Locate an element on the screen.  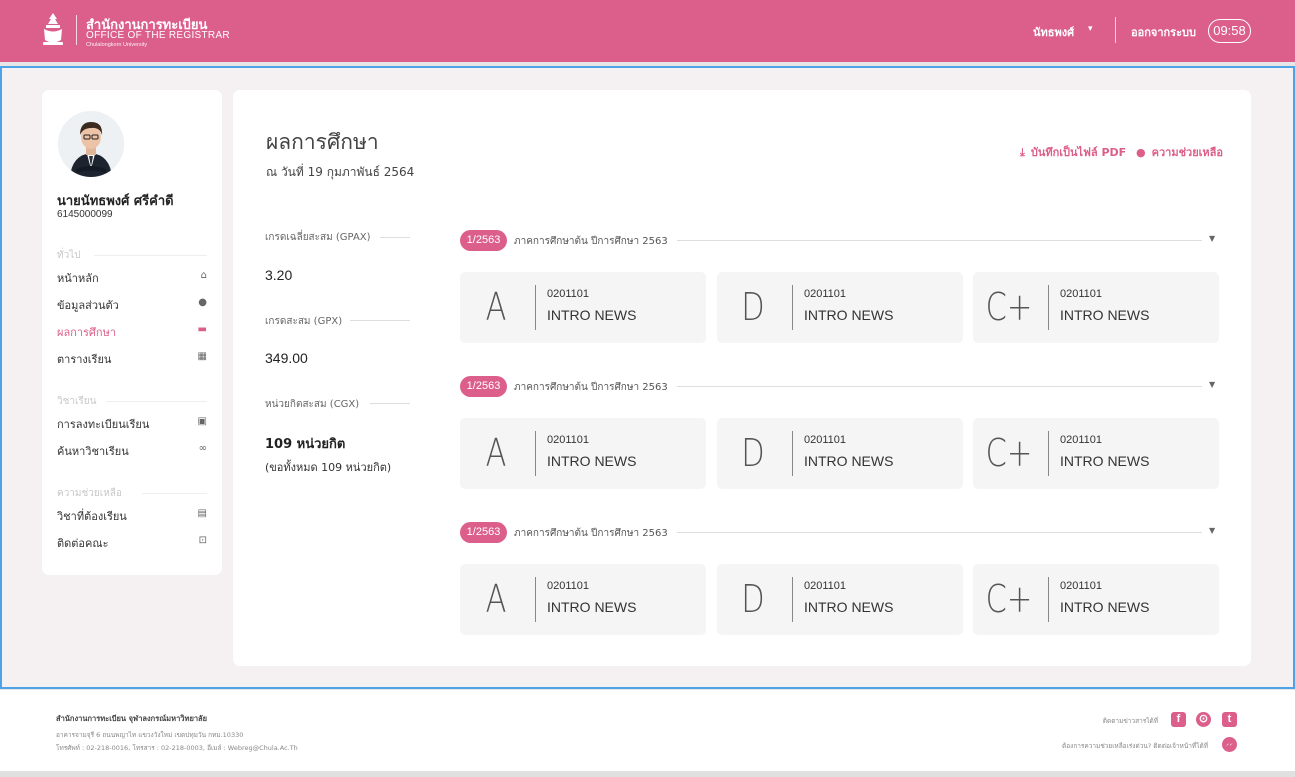
sidebar-item-home: หน้าหลัก ⌂ is located at coordinates (132, 278).